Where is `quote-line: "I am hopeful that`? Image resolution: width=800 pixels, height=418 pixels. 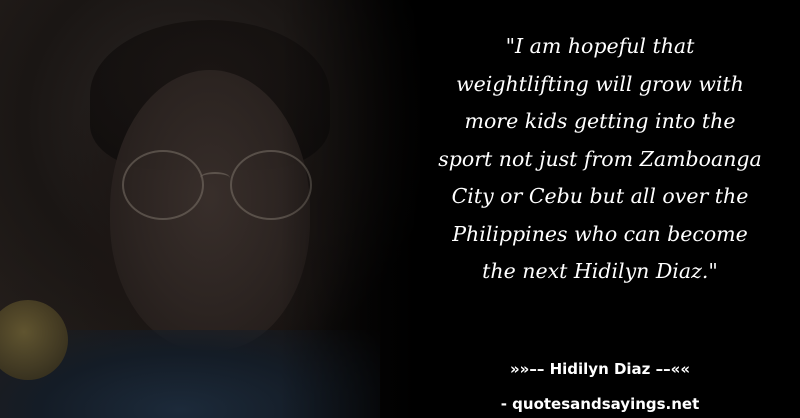 quote-line: "I am hopeful that is located at coordinates (600, 46).